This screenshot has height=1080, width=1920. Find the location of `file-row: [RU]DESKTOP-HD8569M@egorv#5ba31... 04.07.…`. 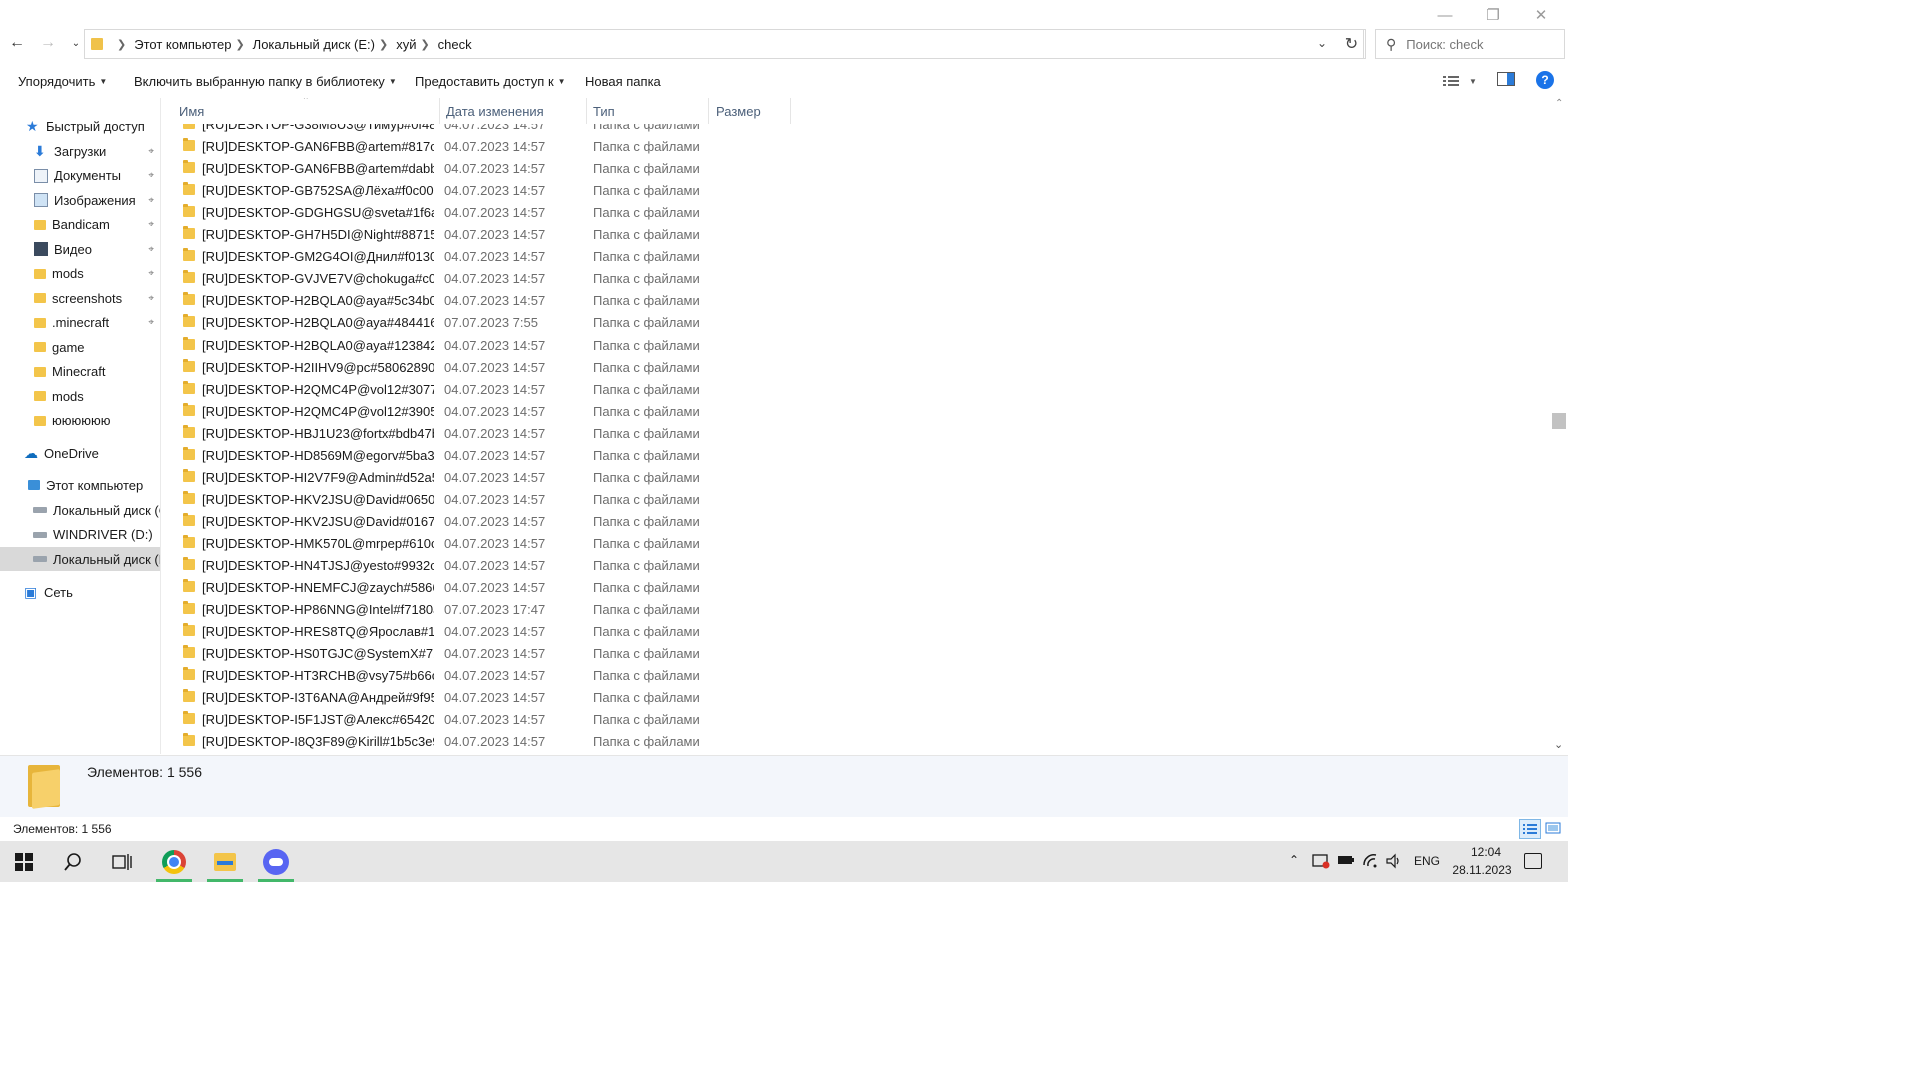

file-row: [RU]DESKTOP-HD8569M@egorv#5ba31... 04.07.… is located at coordinates (856, 455).